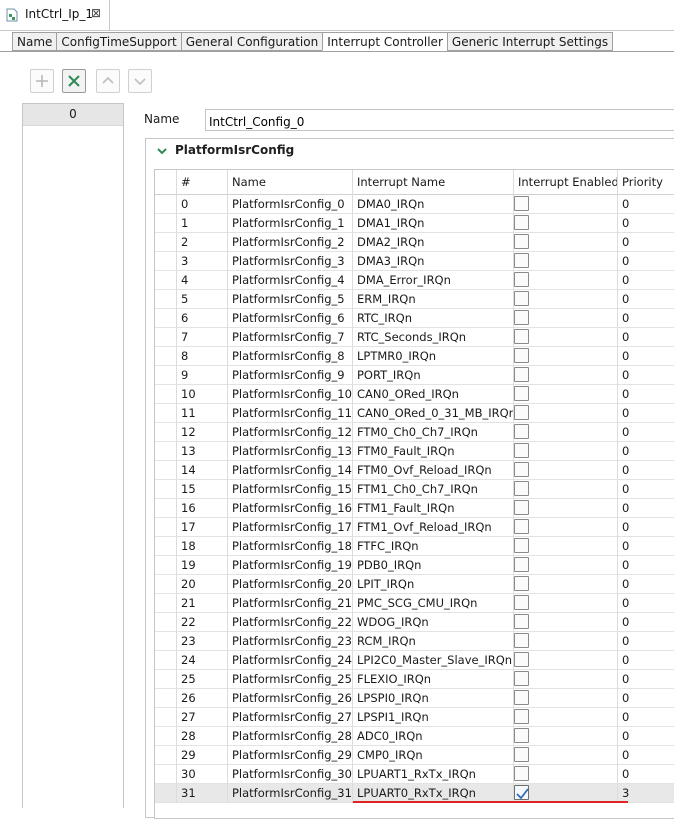  Describe the element at coordinates (42, 81) in the screenshot. I see `add-button` at that location.